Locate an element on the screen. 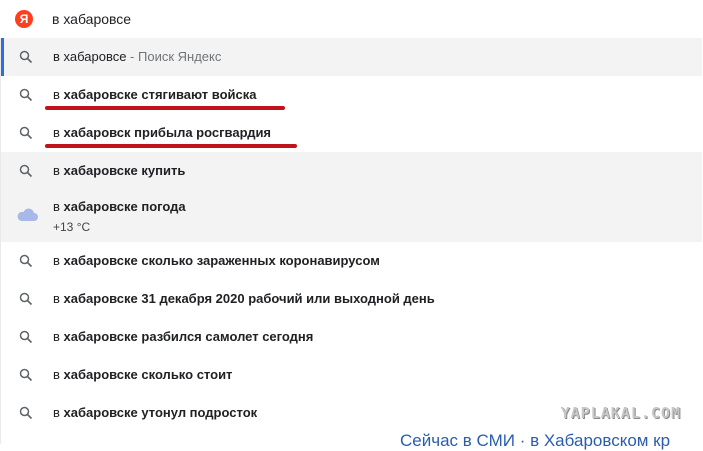 The height and width of the screenshot is (451, 703). suggestion-text: в хабаровске стягивают войска is located at coordinates (155, 94).